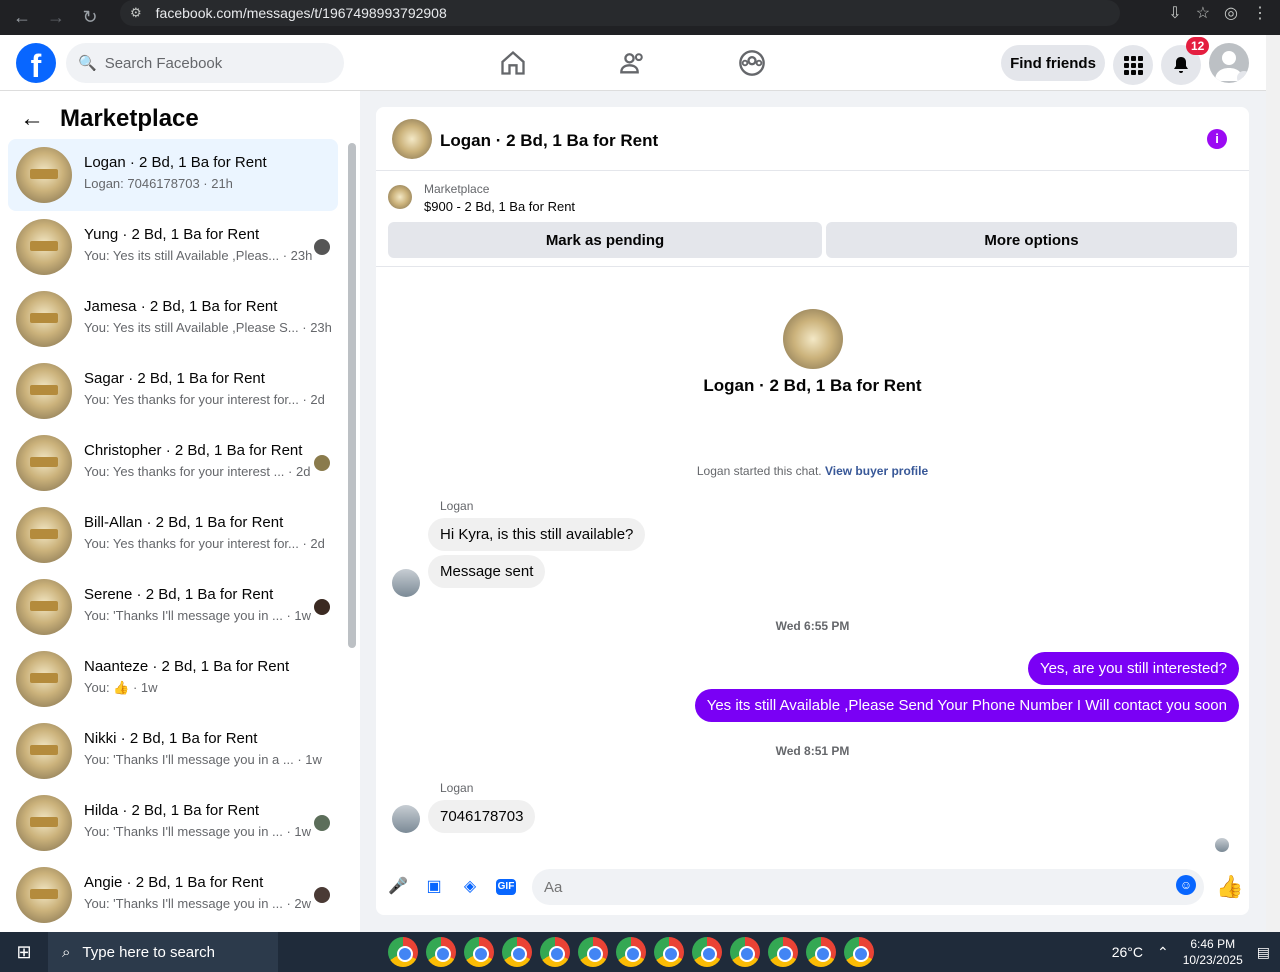 The height and width of the screenshot is (972, 1280). I want to click on bell-icon, so click(1181, 65).